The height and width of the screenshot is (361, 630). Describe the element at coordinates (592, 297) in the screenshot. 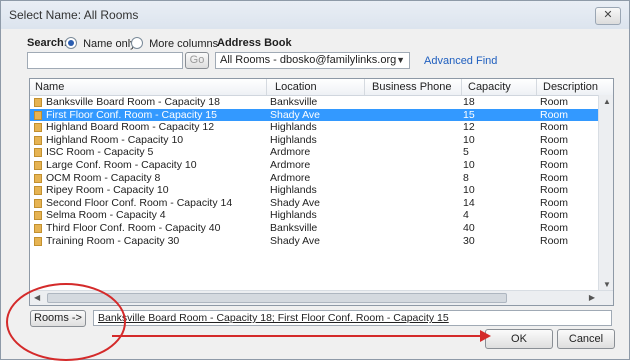

I see `scroll-right-icon: ▶` at that location.